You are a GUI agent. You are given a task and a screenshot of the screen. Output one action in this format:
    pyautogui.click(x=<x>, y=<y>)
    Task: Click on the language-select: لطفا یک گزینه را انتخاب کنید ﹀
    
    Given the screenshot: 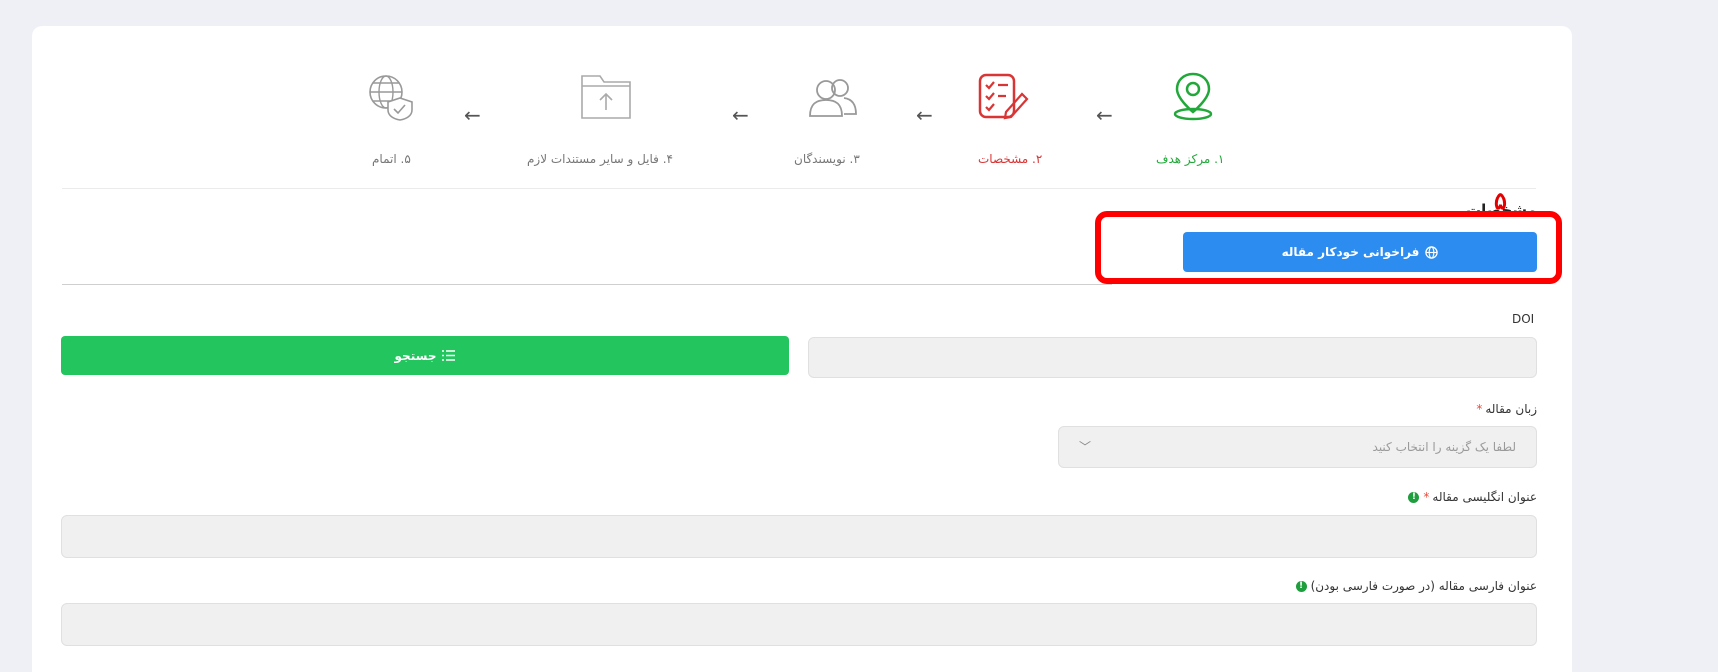 What is the action you would take?
    pyautogui.click(x=1297, y=447)
    